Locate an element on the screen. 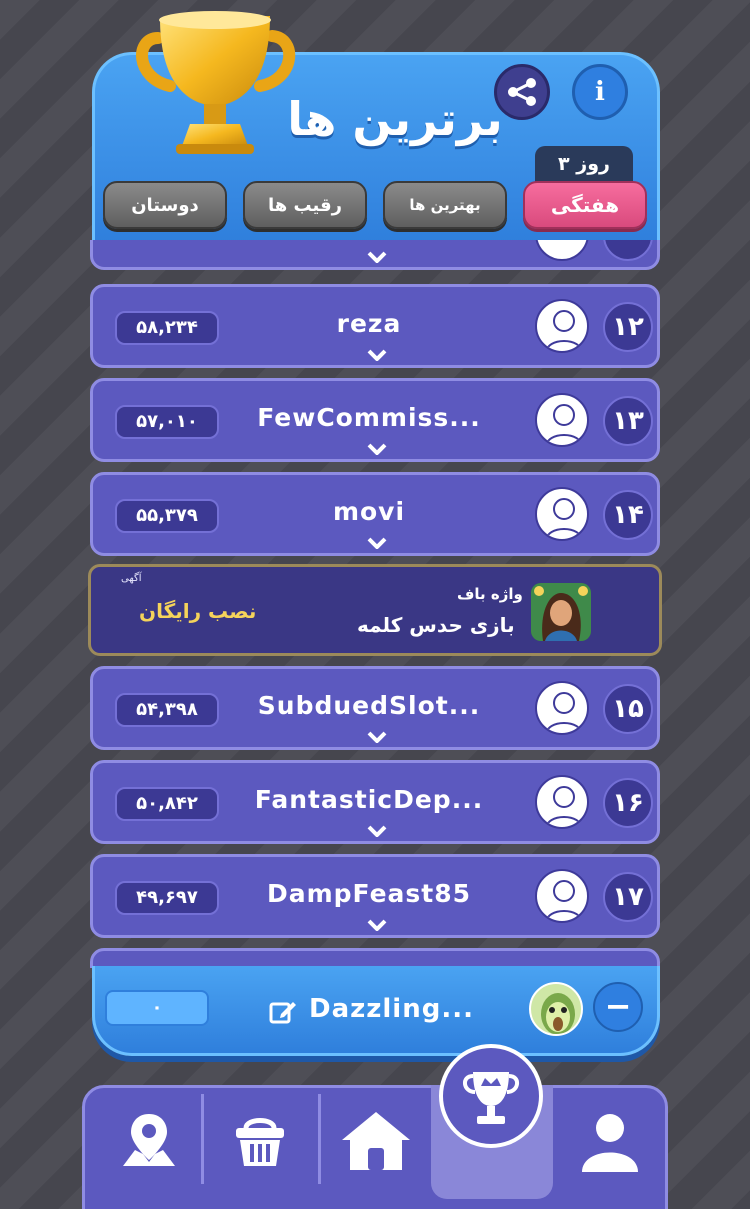 The width and height of the screenshot is (750, 1209). nav-item-leaderboard is located at coordinates (491, 1096).